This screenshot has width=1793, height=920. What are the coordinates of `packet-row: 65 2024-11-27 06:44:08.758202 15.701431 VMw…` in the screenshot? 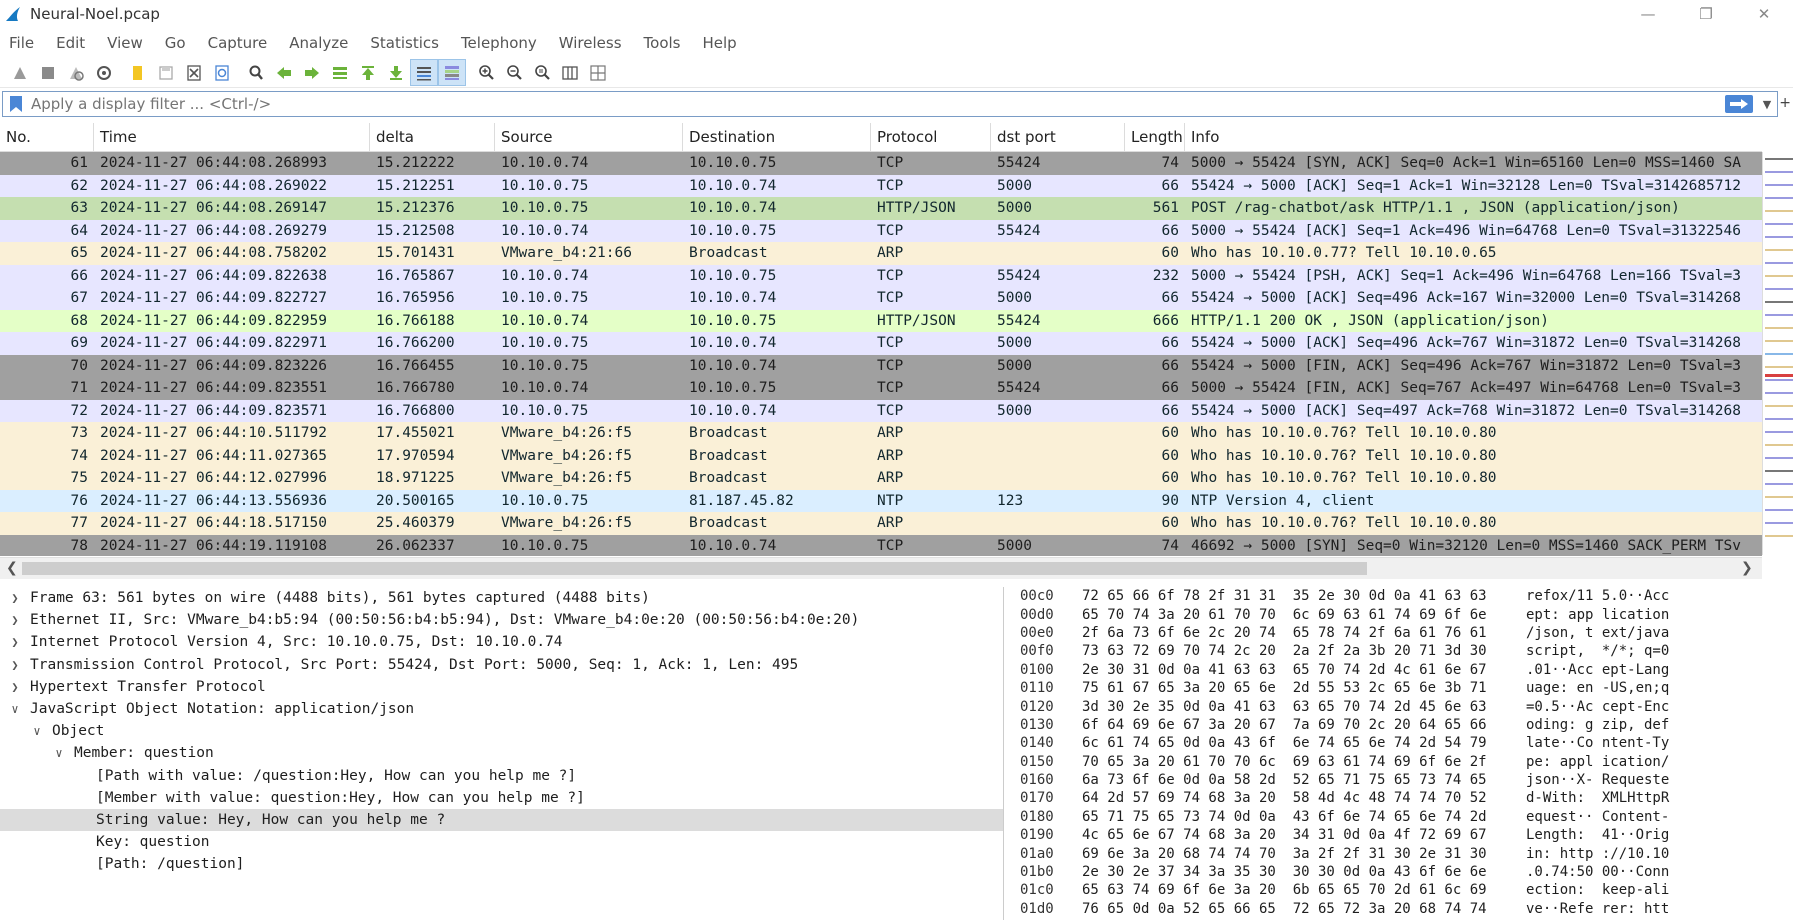 It's located at (881, 253).